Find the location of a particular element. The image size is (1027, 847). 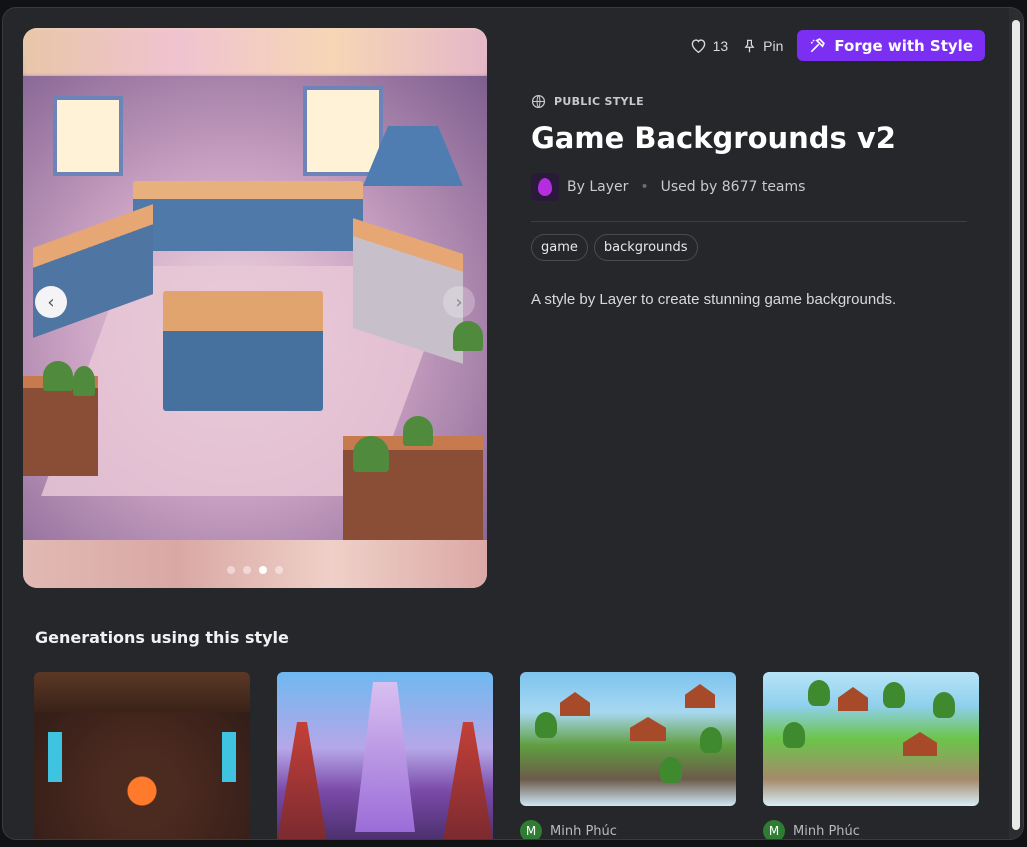

like-button: 13 is located at coordinates (709, 45).